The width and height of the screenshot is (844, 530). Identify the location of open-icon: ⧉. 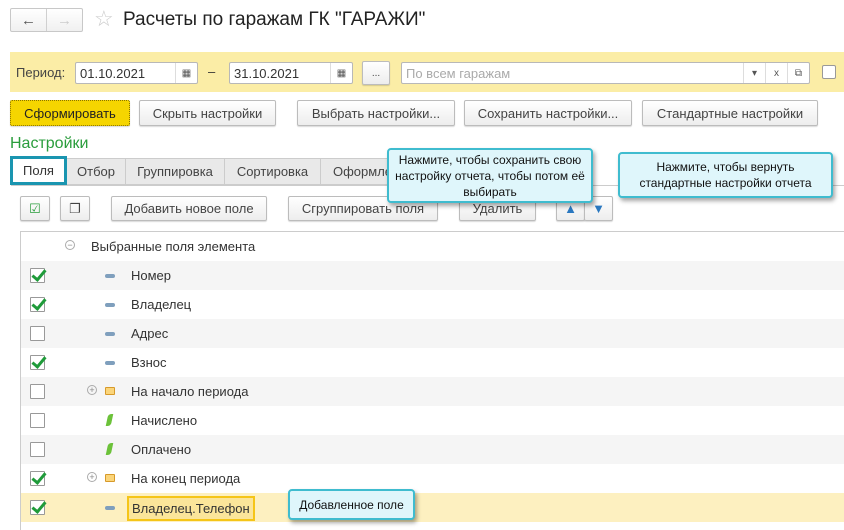
(798, 73).